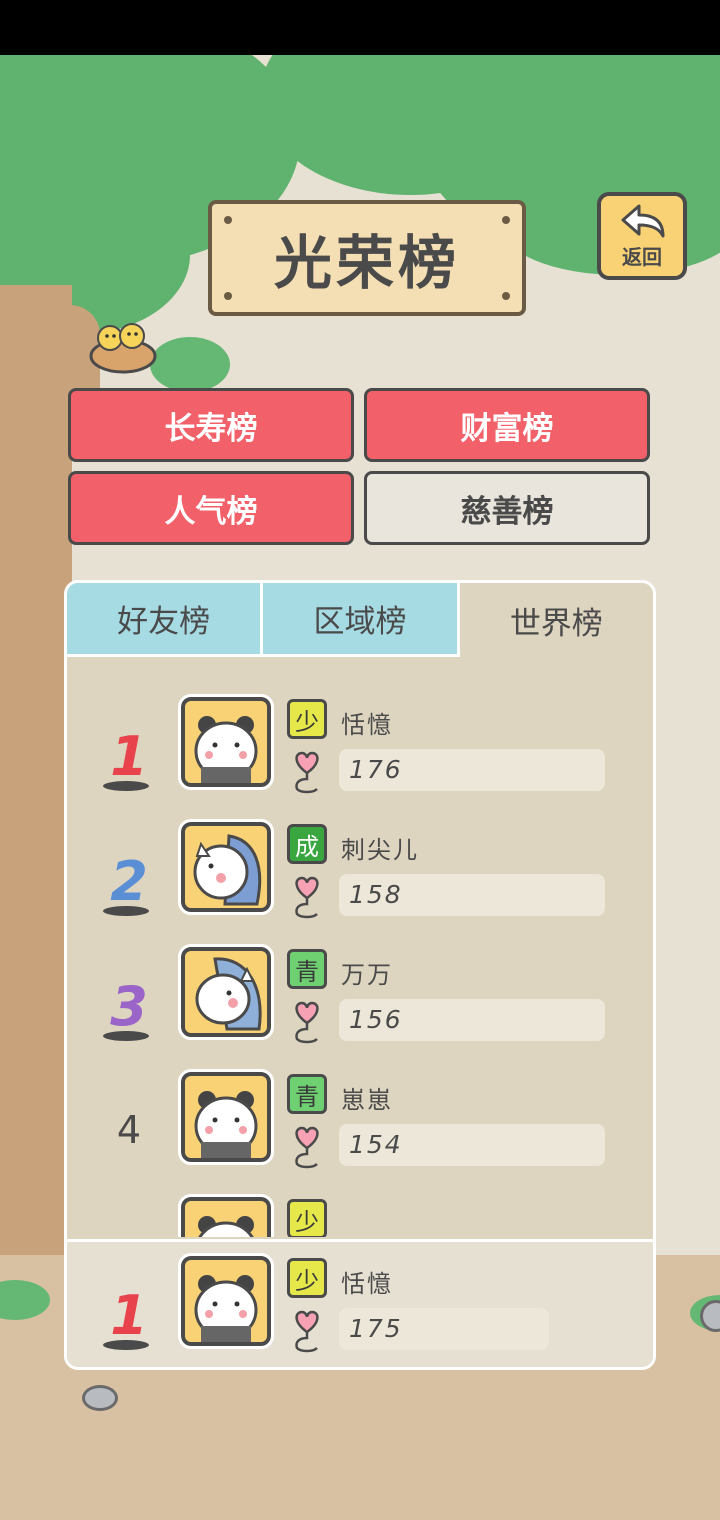  I want to click on ranking-row: 2 成 刺尖儿 158, so click(360, 882).